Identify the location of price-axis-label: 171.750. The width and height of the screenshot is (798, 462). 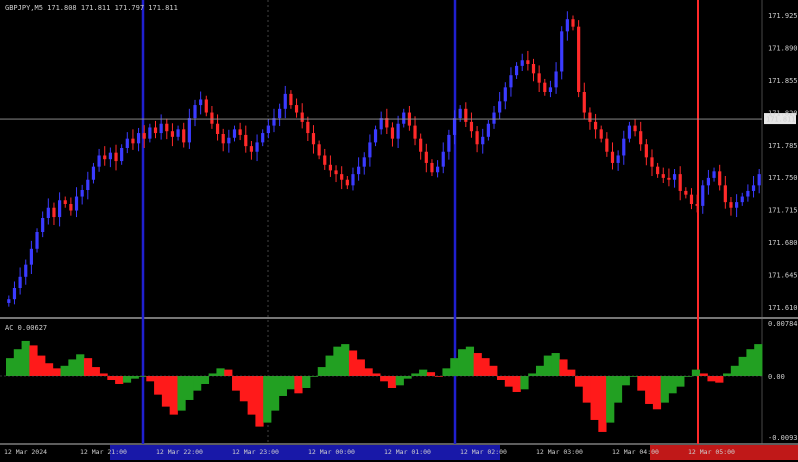
(783, 178).